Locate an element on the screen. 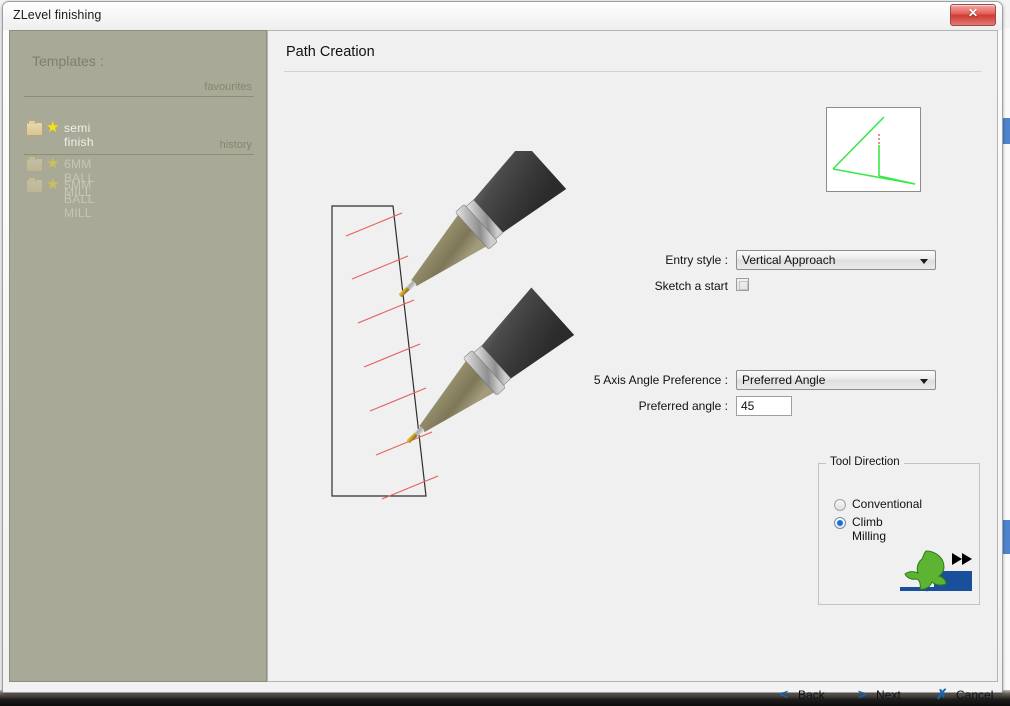  chevron-left-icon: < is located at coordinates (784, 694).